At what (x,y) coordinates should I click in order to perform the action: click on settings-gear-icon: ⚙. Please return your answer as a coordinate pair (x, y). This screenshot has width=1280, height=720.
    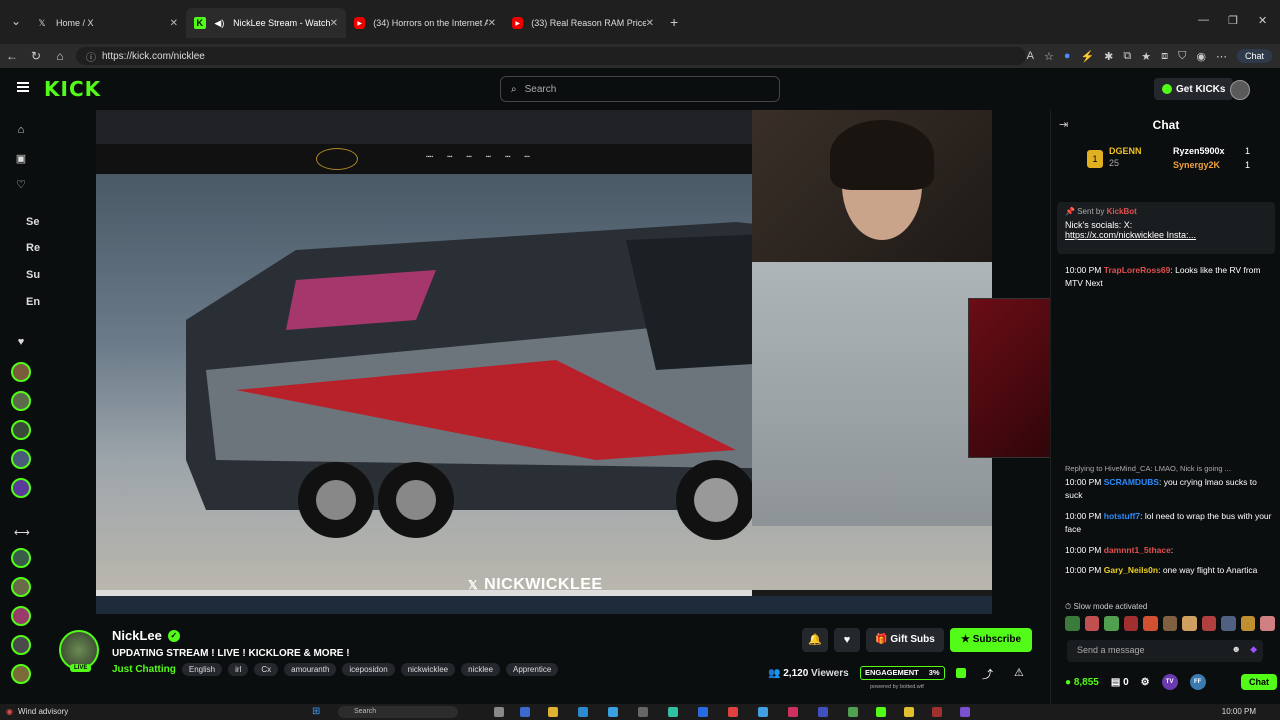
    Looking at the image, I should click on (1145, 682).